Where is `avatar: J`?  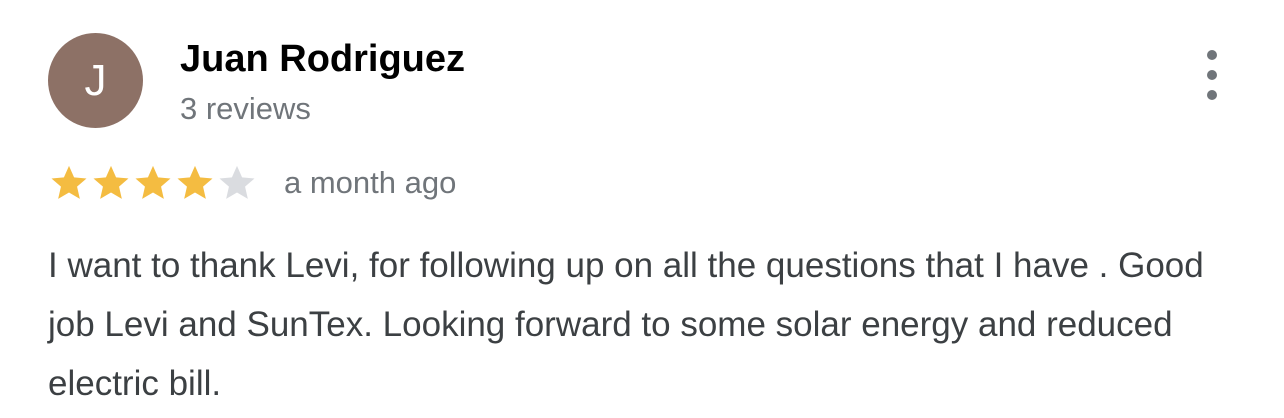 avatar: J is located at coordinates (95, 80).